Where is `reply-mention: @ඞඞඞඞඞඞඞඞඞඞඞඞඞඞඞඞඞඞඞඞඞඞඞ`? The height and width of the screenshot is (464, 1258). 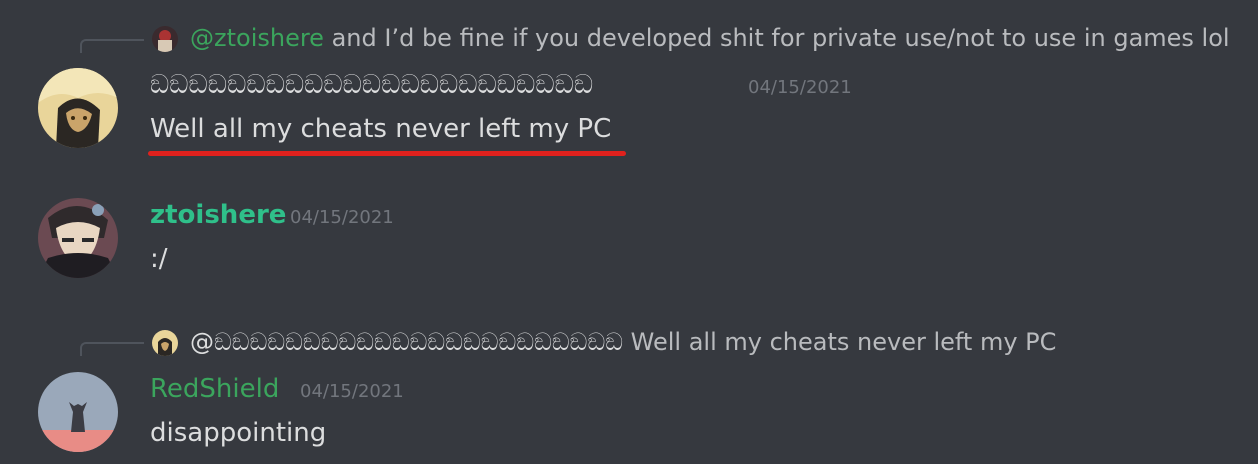
reply-mention: @ඞඞඞඞඞඞඞඞඞඞඞඞඞඞඞඞඞඞඞඞඞඞඞ is located at coordinates (406, 342).